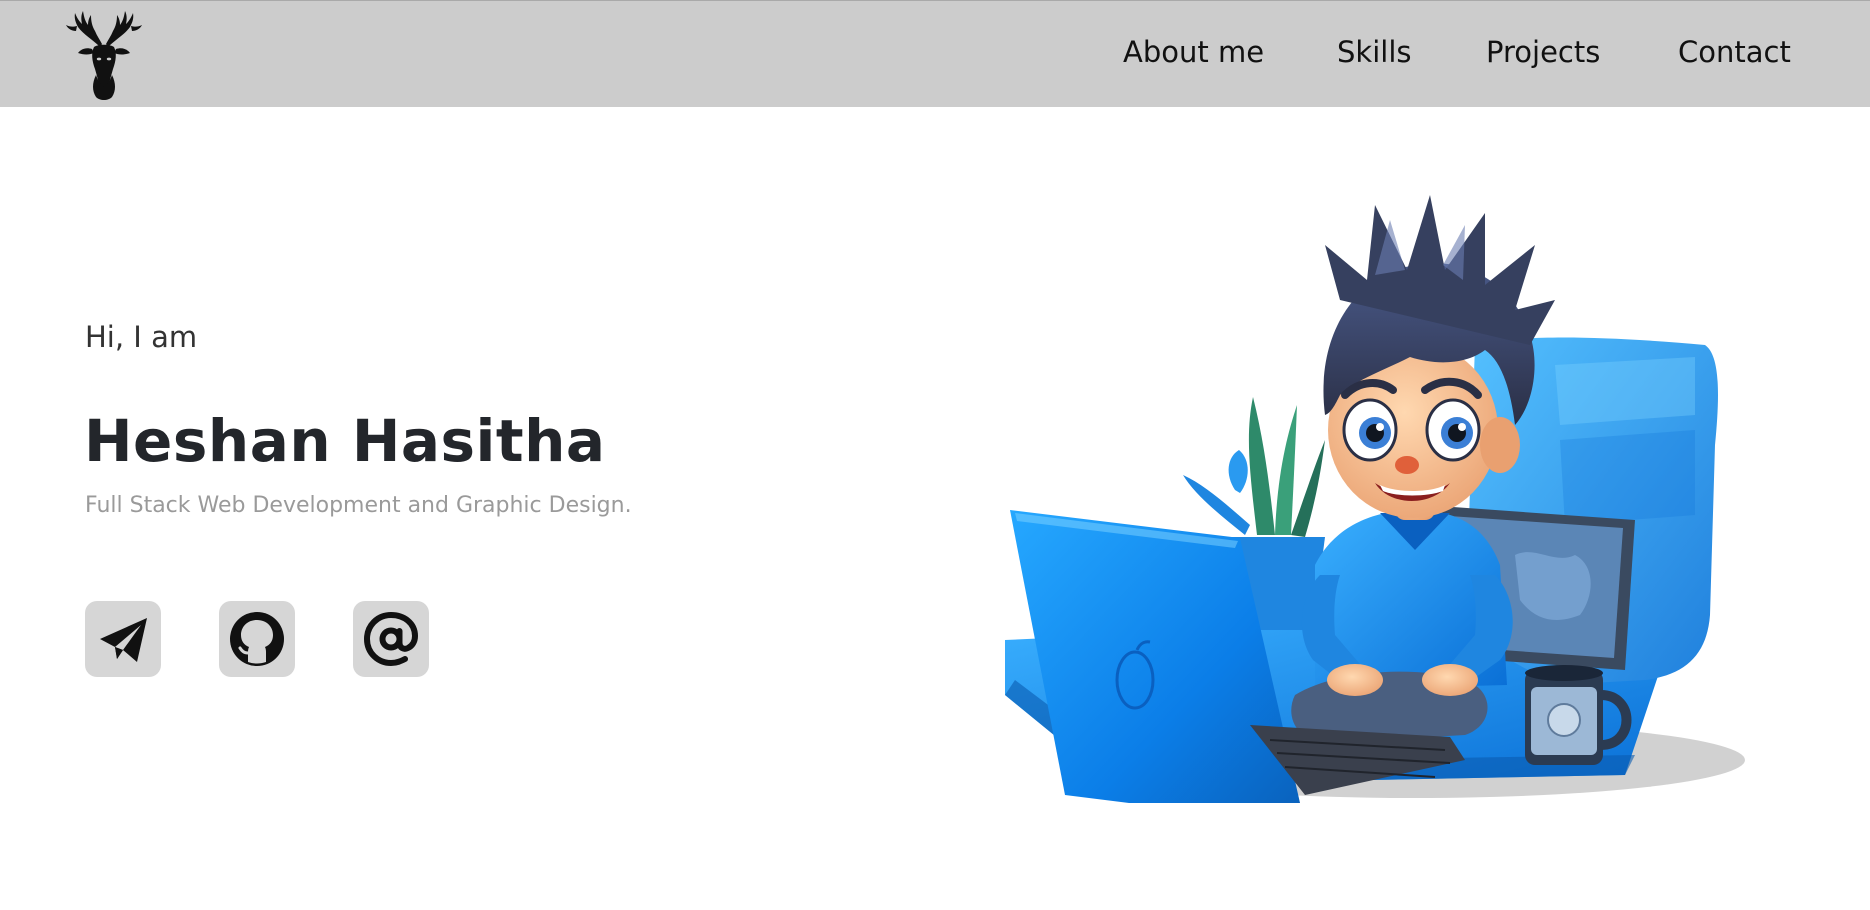  Describe the element at coordinates (345, 441) in the screenshot. I see `hero-name: Heshan Hasitha` at that location.